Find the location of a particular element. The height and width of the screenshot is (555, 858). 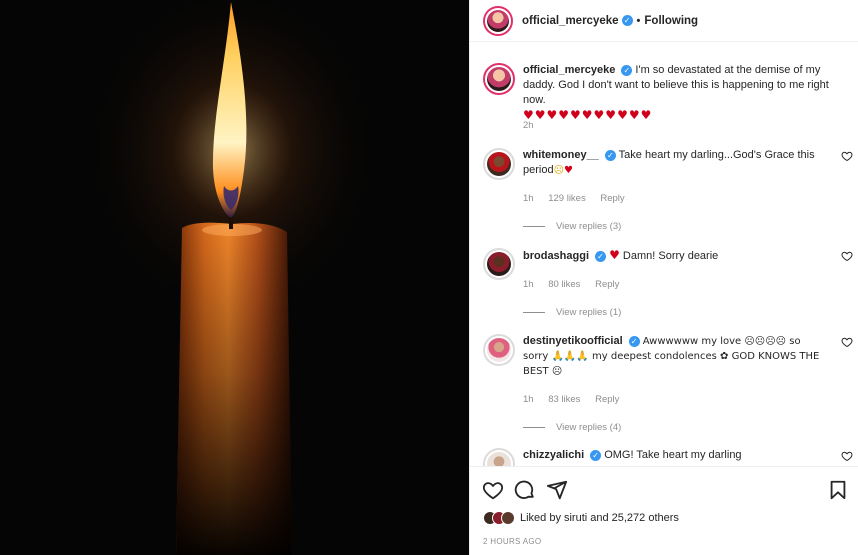

comment-meta: 1h 83 likes Reply is located at coordinates (577, 399).